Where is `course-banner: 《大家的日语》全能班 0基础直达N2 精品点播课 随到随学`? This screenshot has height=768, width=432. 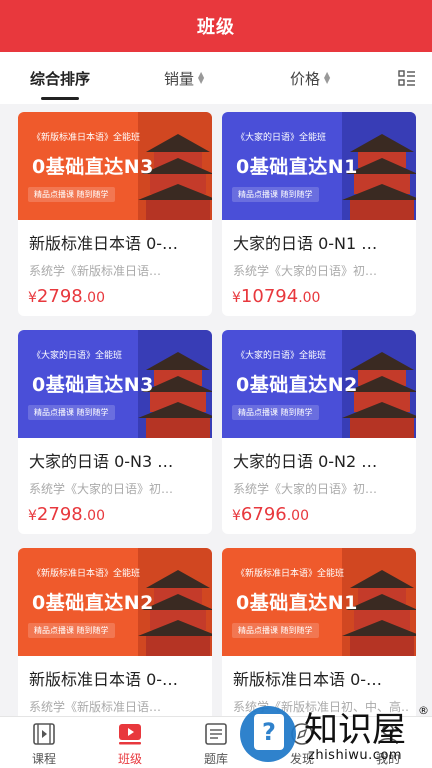 course-banner: 《大家的日语》全能班 0基础直达N2 精品点播课 随到随学 is located at coordinates (319, 384).